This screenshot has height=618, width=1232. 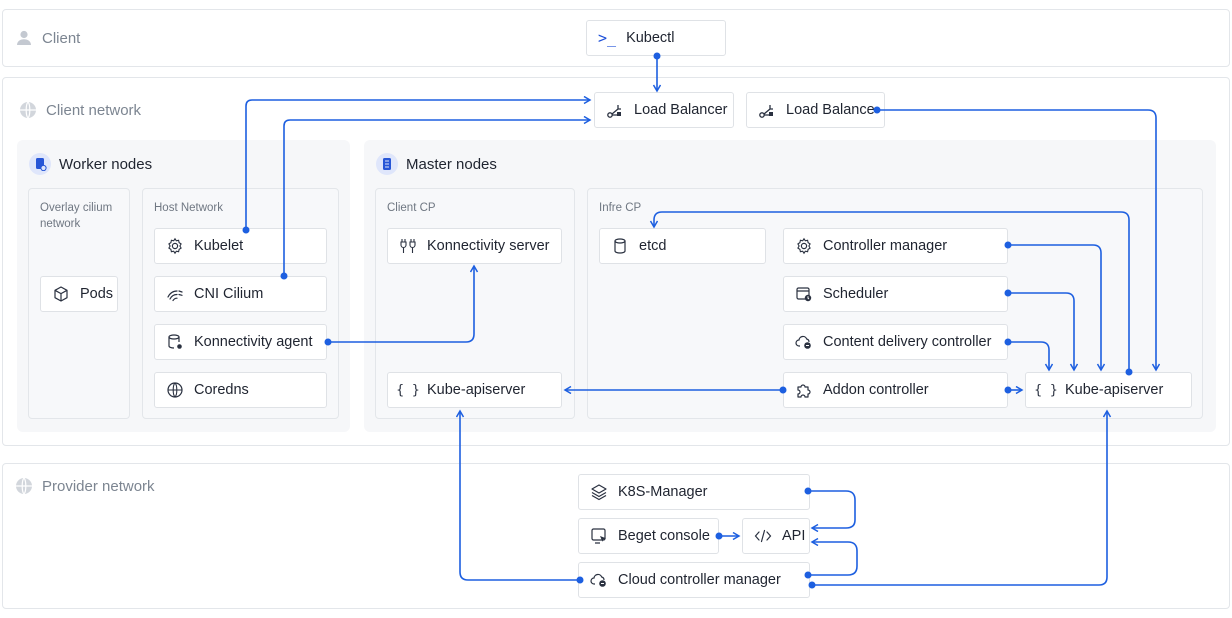 I want to click on agent-to-server-connector, so click(x=401, y=304).